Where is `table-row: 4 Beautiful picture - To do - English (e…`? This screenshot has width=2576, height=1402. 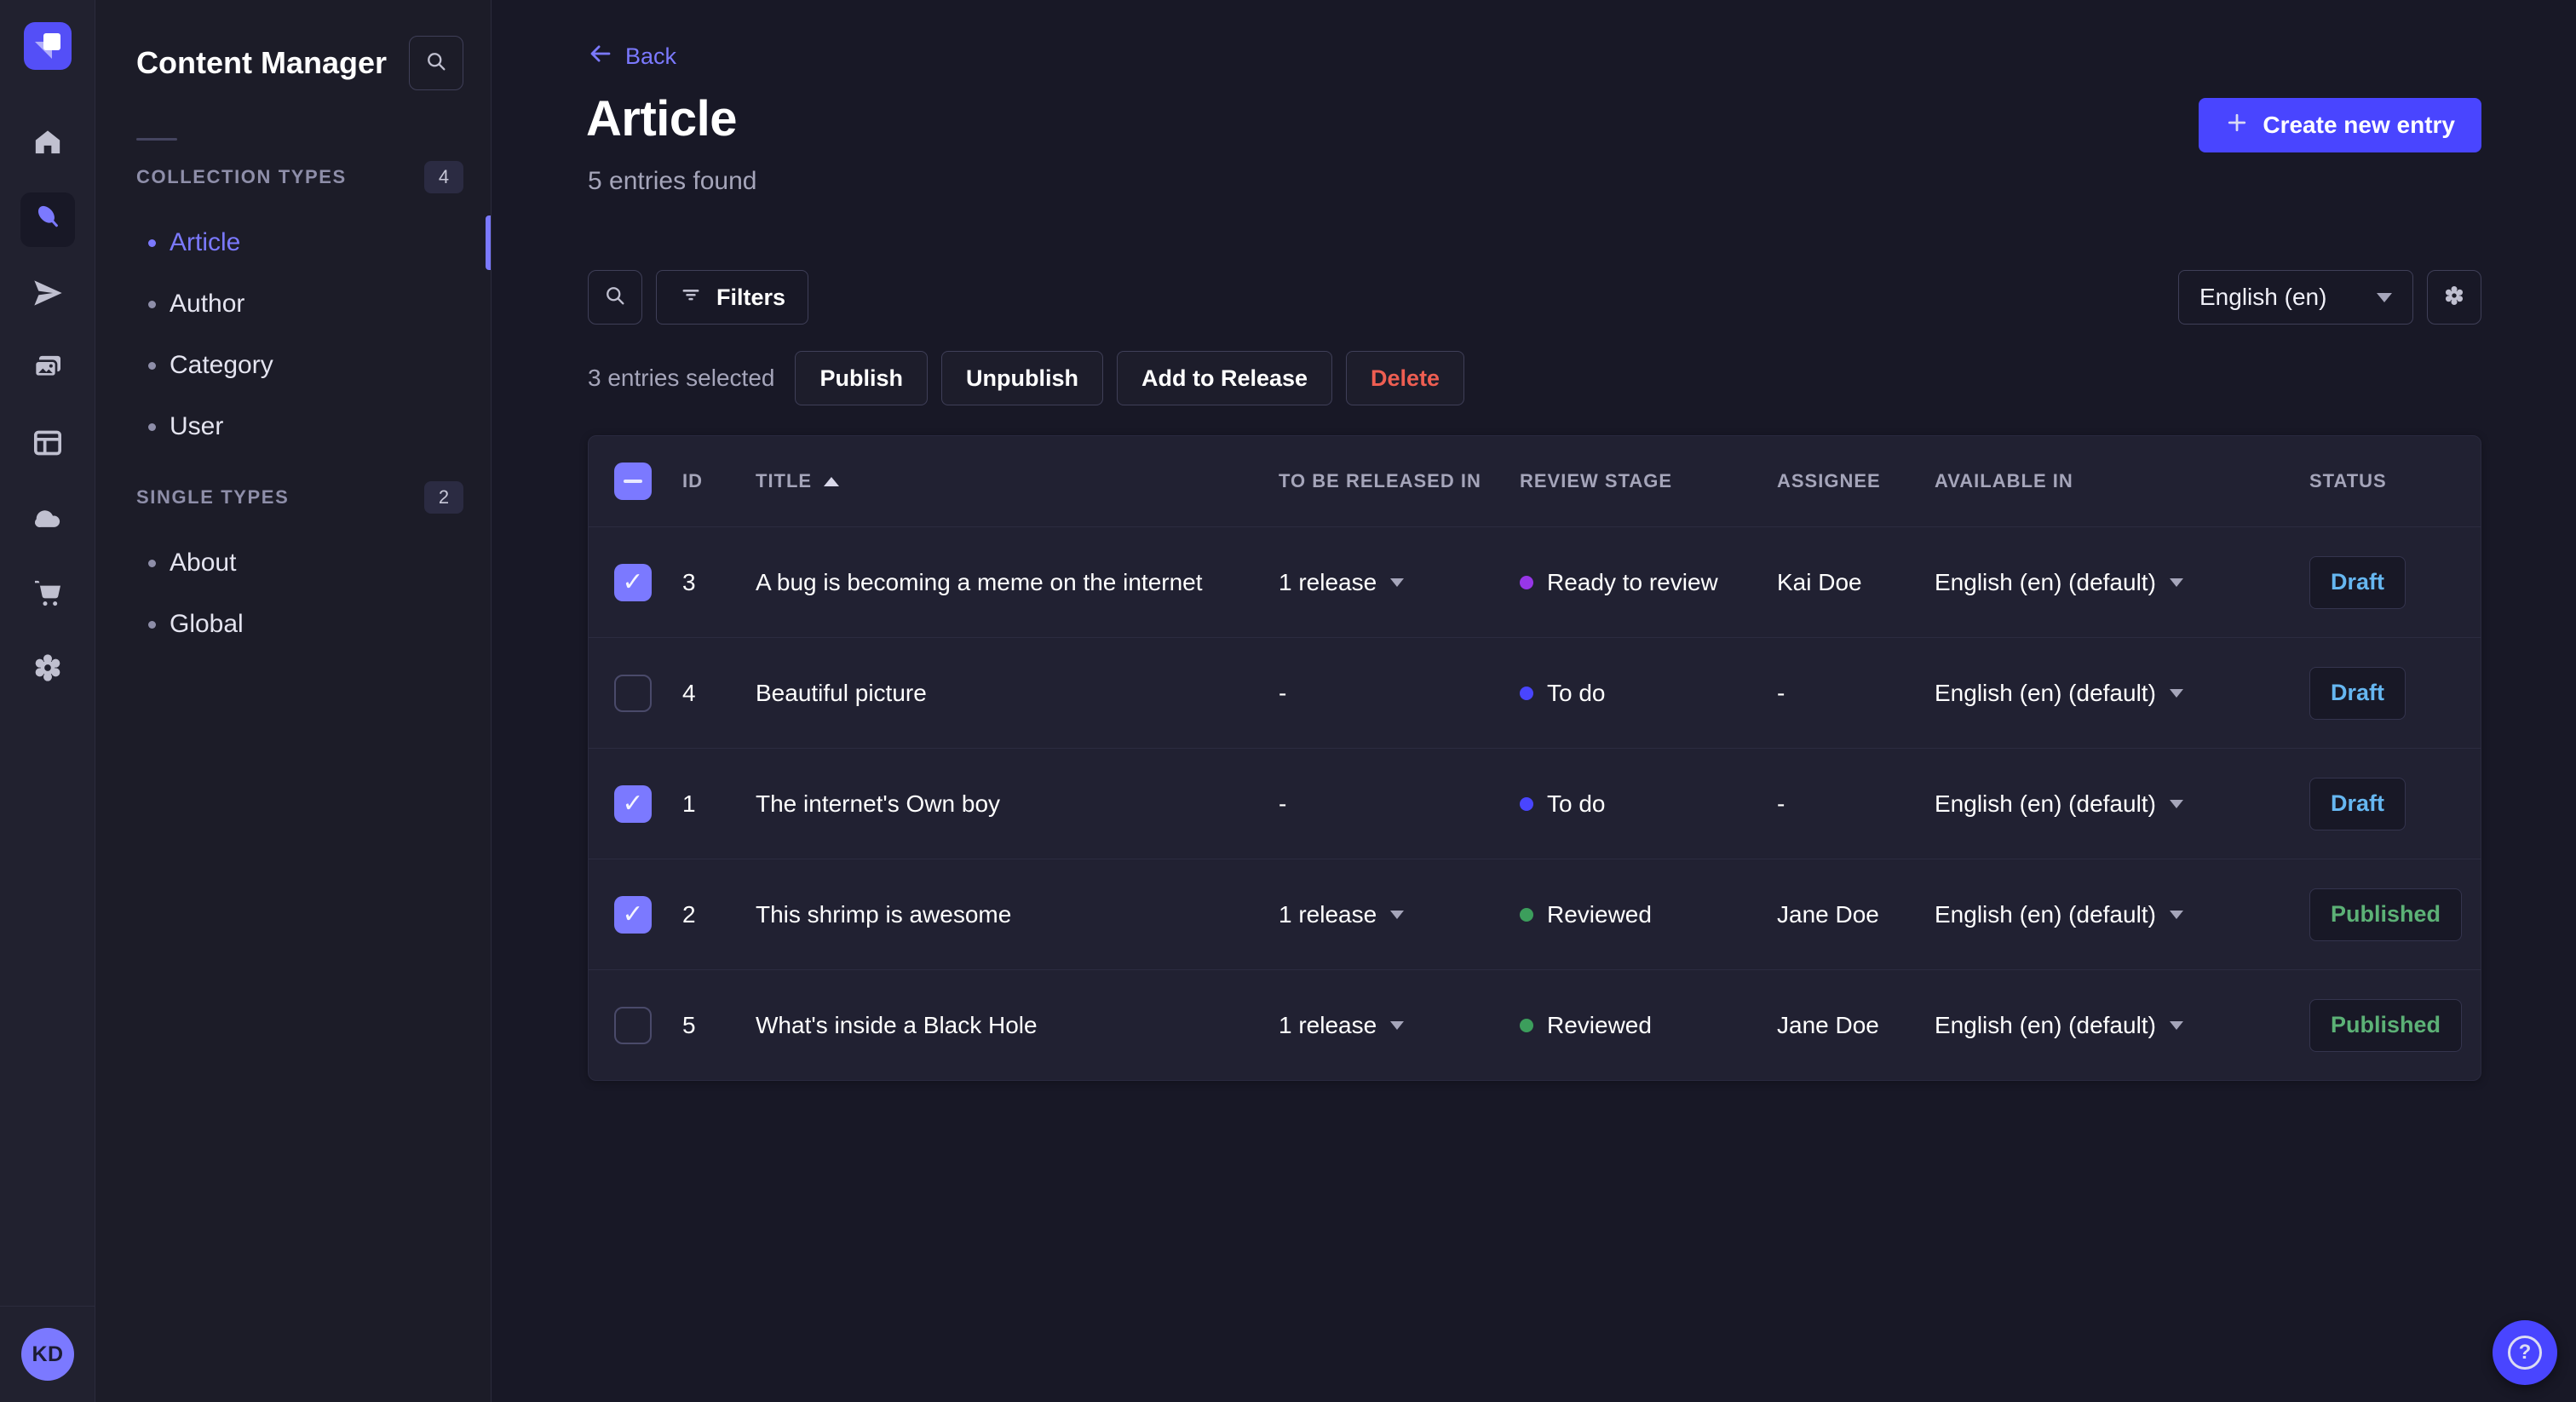
table-row: 4 Beautiful picture - To do - English (e… is located at coordinates (1535, 692).